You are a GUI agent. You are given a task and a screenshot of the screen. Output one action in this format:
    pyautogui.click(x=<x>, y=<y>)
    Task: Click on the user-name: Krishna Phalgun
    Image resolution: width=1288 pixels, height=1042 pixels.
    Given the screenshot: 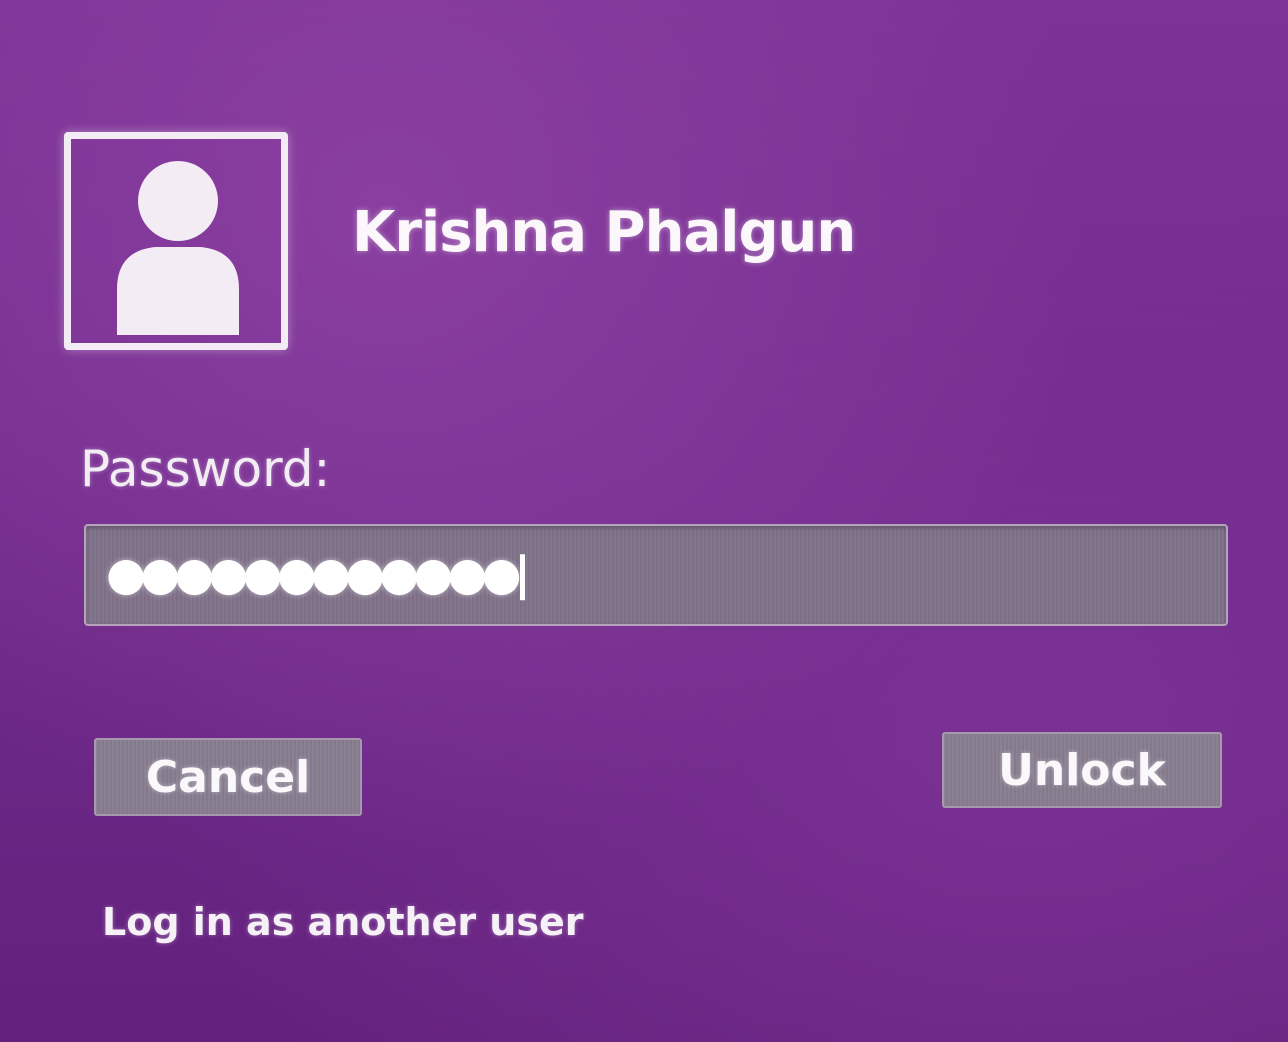 What is the action you would take?
    pyautogui.click(x=604, y=232)
    